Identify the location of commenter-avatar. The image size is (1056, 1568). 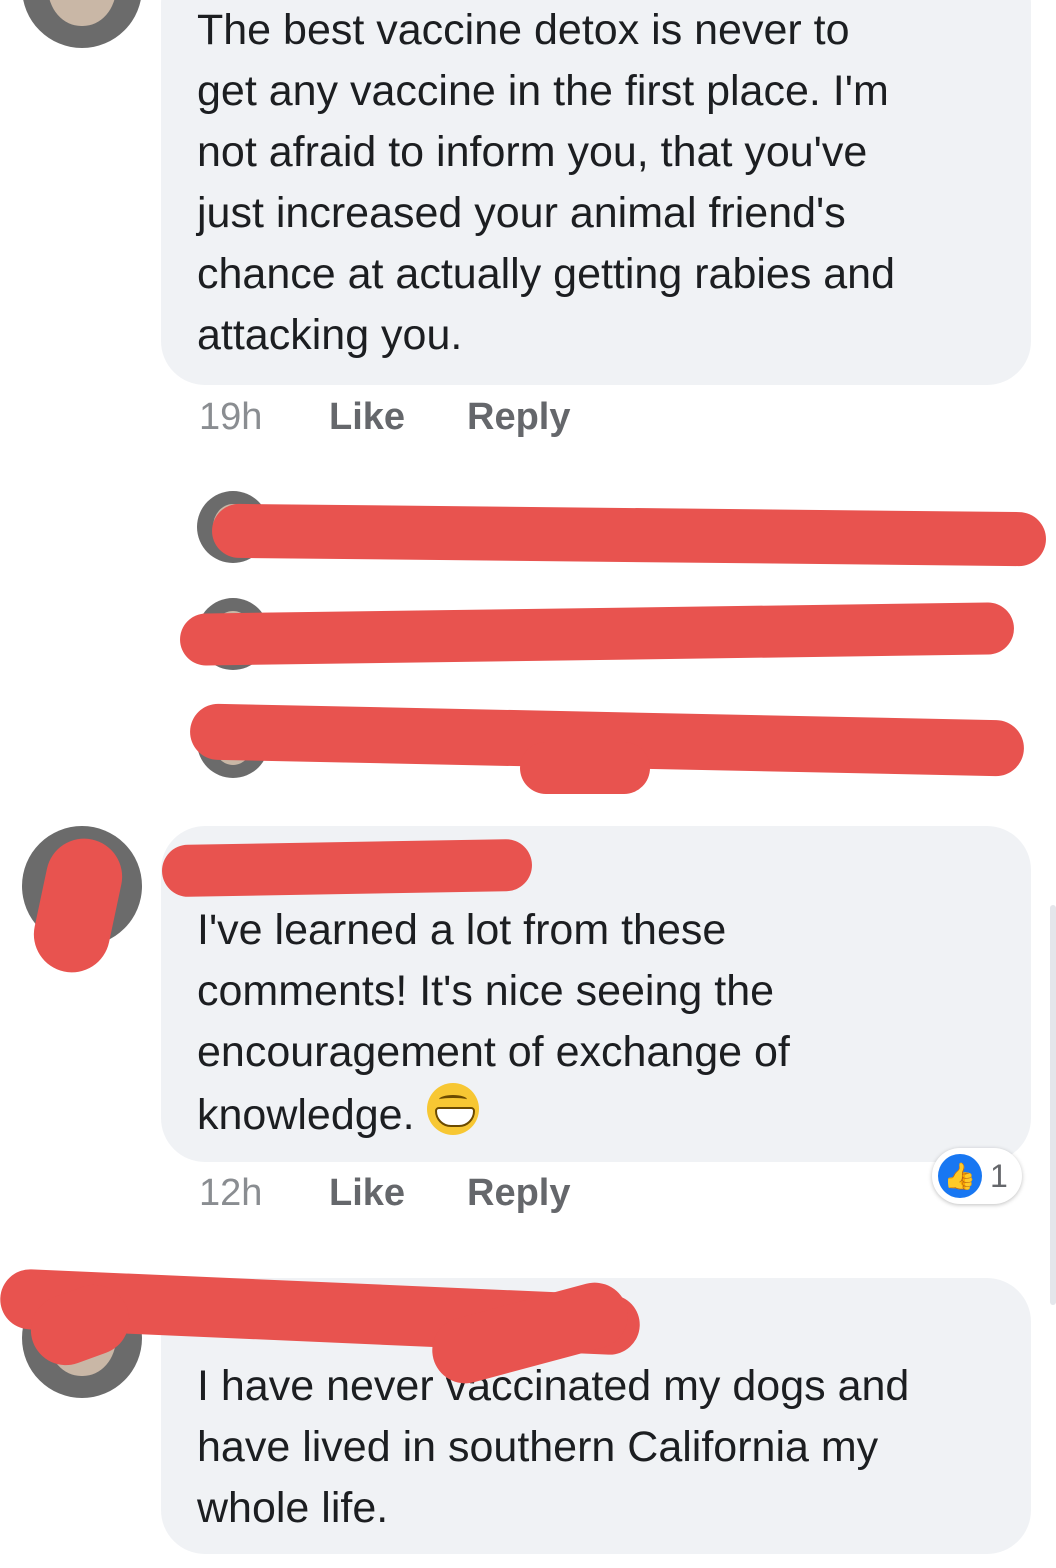
(82, 24).